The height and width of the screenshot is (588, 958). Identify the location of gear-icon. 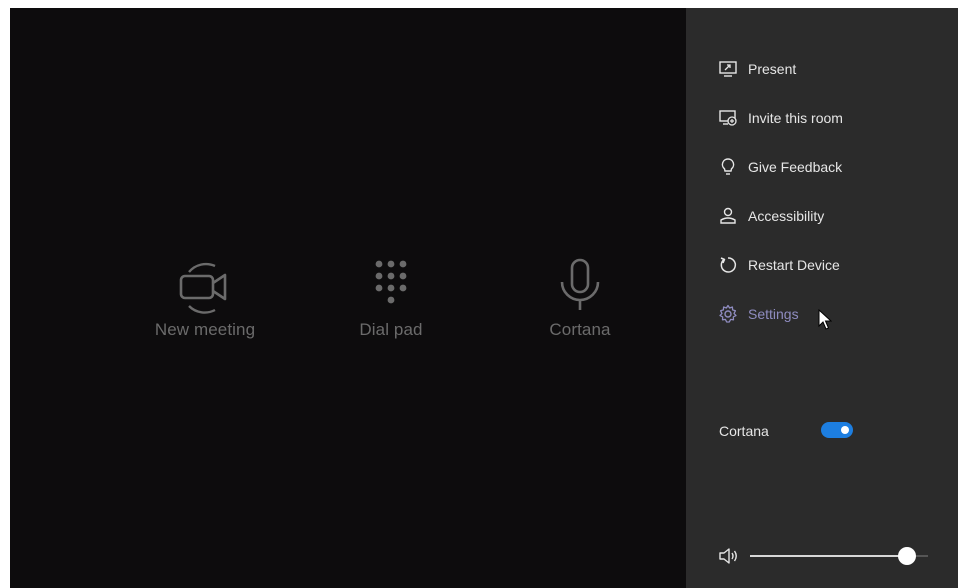
(728, 313).